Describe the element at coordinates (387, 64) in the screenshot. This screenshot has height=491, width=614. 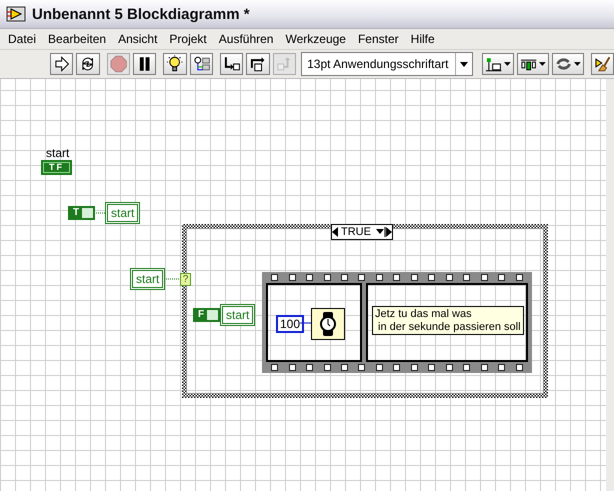
I see `font-dropdown: 13pt Anwendungsschriftart` at that location.